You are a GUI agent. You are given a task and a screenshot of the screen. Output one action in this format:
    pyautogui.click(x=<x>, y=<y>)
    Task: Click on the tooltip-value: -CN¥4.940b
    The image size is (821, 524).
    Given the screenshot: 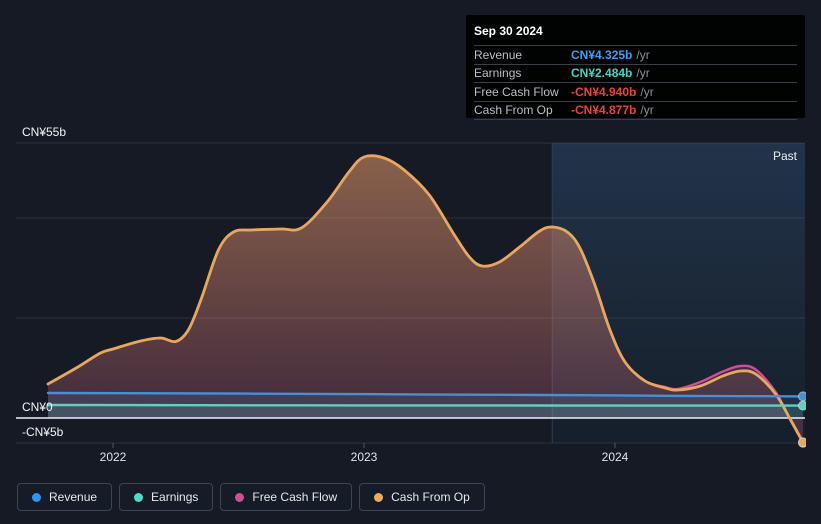 What is the action you would take?
    pyautogui.click(x=604, y=91)
    